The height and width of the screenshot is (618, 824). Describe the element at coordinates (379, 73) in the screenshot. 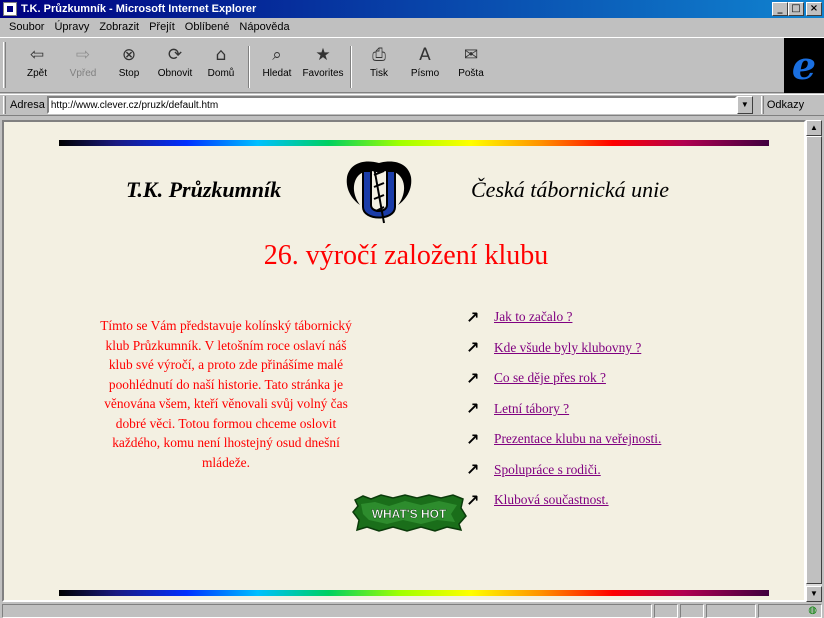

I see `print-label: Tisk` at that location.